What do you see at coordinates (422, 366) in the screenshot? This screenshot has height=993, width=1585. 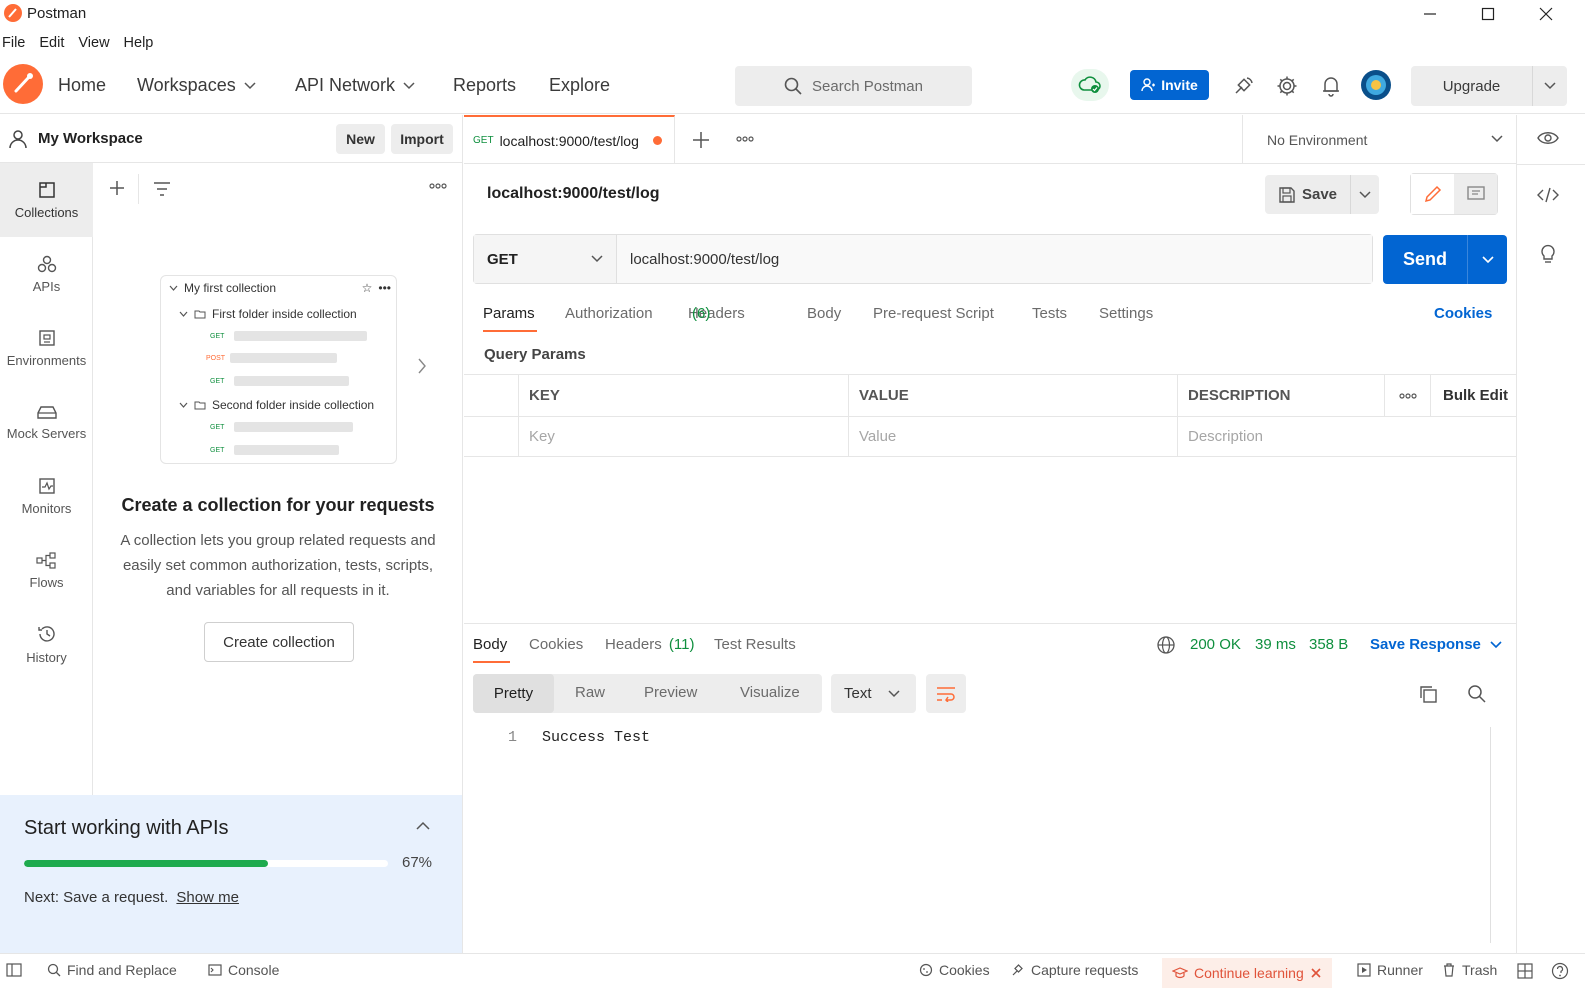 I see `chevron-right-icon` at bounding box center [422, 366].